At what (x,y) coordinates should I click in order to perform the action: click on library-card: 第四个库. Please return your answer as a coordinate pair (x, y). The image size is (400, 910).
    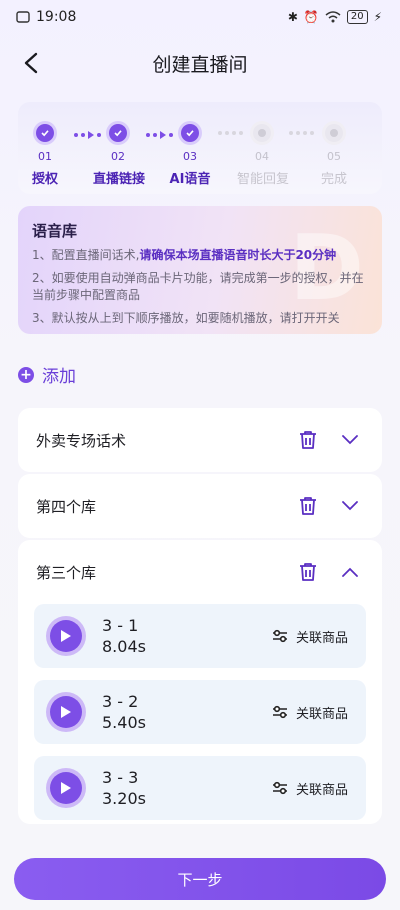
    Looking at the image, I should click on (200, 506).